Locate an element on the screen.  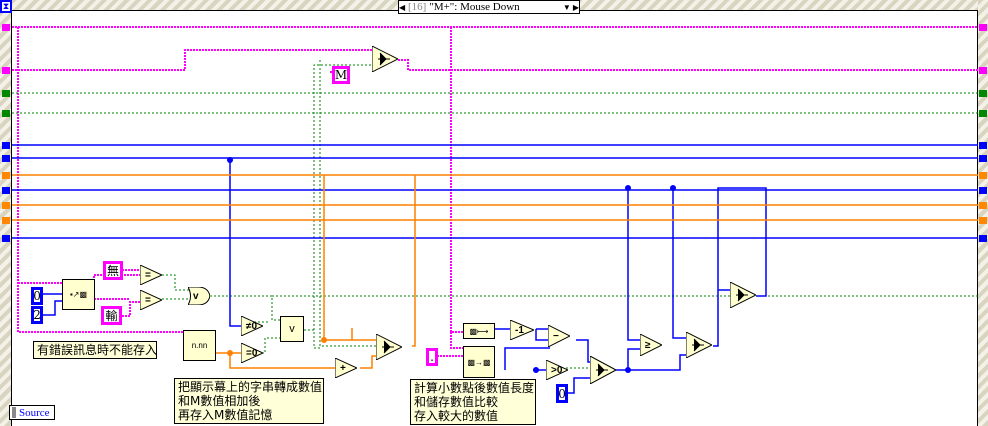
numeric-constant-zero: 0 is located at coordinates (37, 296).